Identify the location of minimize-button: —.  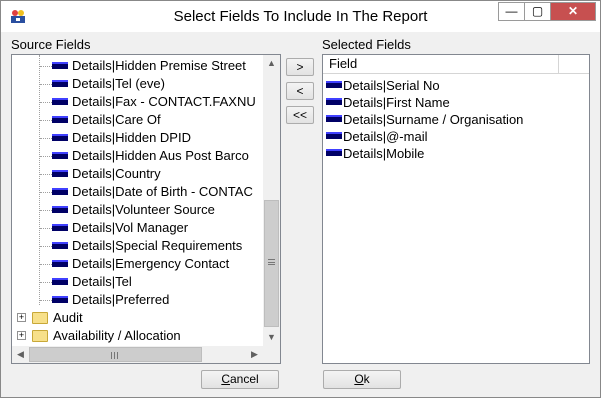
(511, 11).